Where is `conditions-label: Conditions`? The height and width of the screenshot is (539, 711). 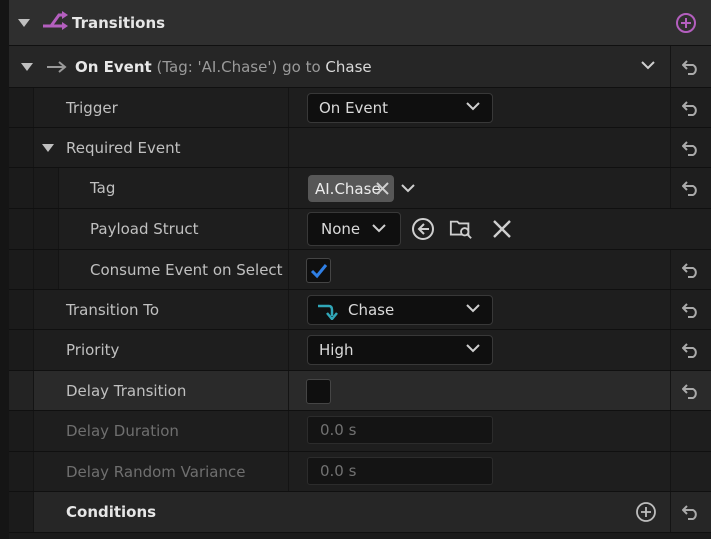
conditions-label: Conditions is located at coordinates (111, 512).